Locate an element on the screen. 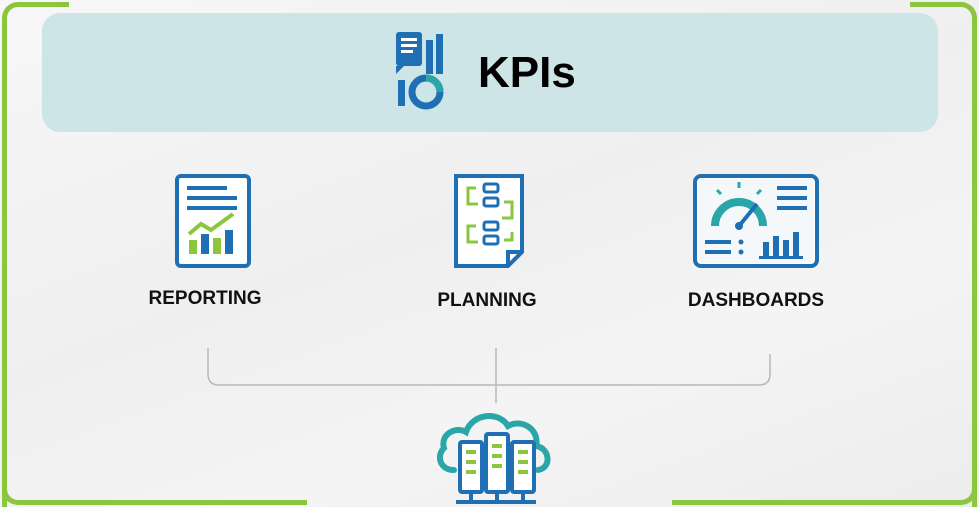 Image resolution: width=979 pixels, height=507 pixels. cloud-server-icon is located at coordinates (493, 458).